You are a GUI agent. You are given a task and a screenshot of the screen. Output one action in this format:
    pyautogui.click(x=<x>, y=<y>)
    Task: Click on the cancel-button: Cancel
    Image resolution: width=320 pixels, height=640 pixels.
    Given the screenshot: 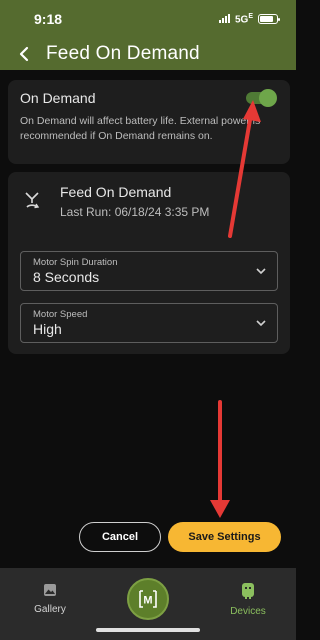 What is the action you would take?
    pyautogui.click(x=120, y=537)
    